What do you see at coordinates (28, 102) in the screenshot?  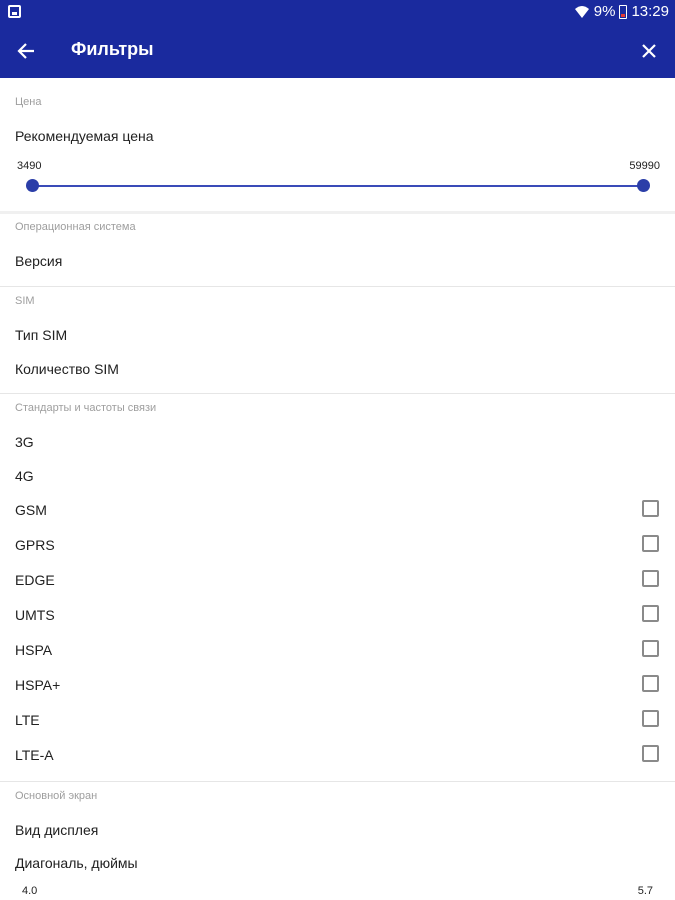 I see `section-header-price: Цена` at bounding box center [28, 102].